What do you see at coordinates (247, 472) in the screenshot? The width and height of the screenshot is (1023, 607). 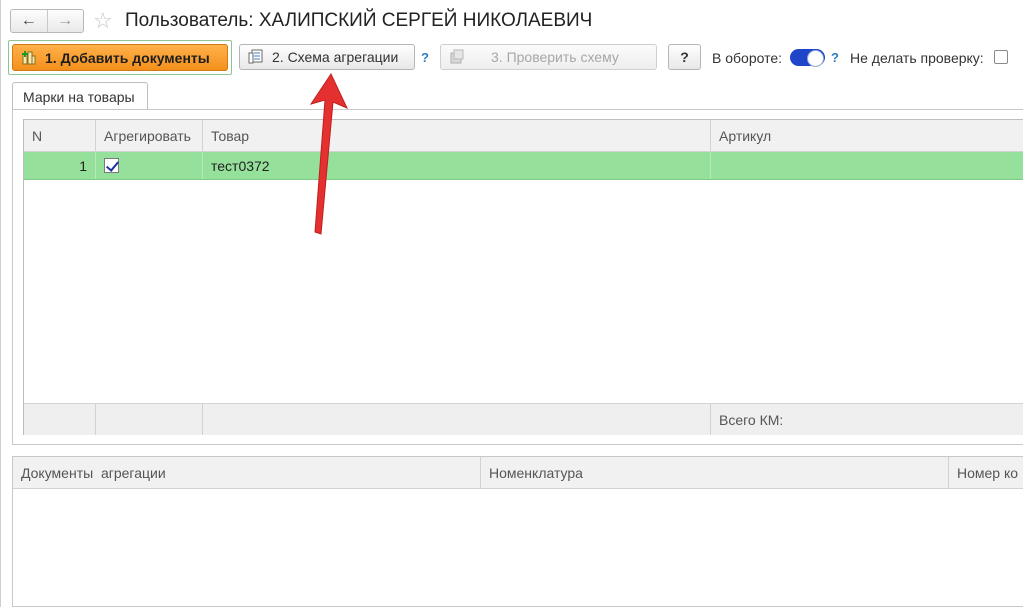 I see `column-header-aggregation-documents: Документы агрегации` at bounding box center [247, 472].